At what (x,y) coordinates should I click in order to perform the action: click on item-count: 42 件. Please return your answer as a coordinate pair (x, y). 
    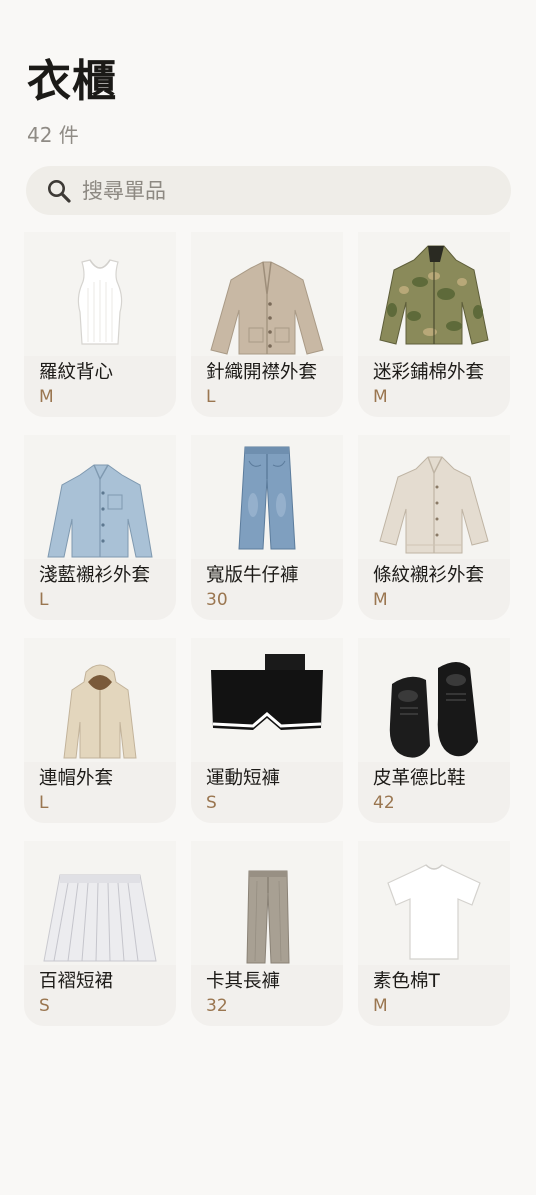
    Looking at the image, I should click on (53, 135).